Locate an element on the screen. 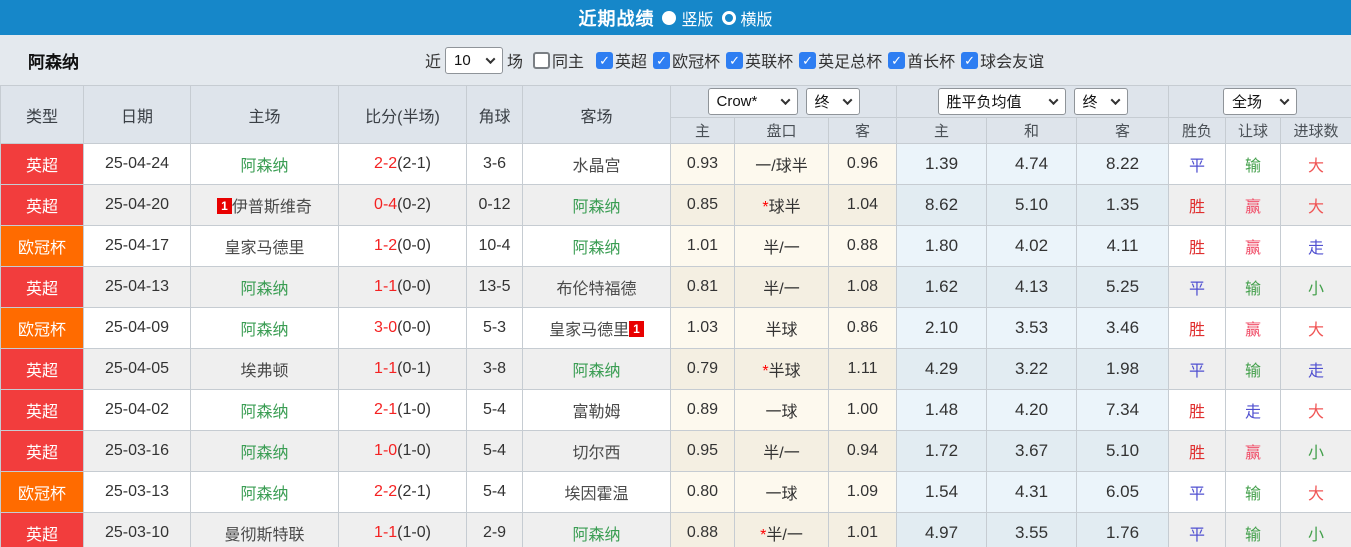 The image size is (1351, 547). away-team-name: 富勒姆 is located at coordinates (596, 412).